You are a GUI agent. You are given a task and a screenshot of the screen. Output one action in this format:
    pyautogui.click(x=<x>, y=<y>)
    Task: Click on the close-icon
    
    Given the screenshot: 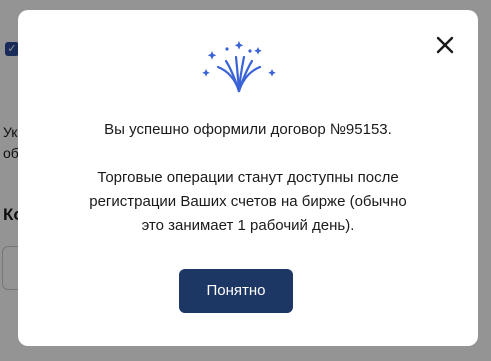 What is the action you would take?
    pyautogui.click(x=445, y=45)
    